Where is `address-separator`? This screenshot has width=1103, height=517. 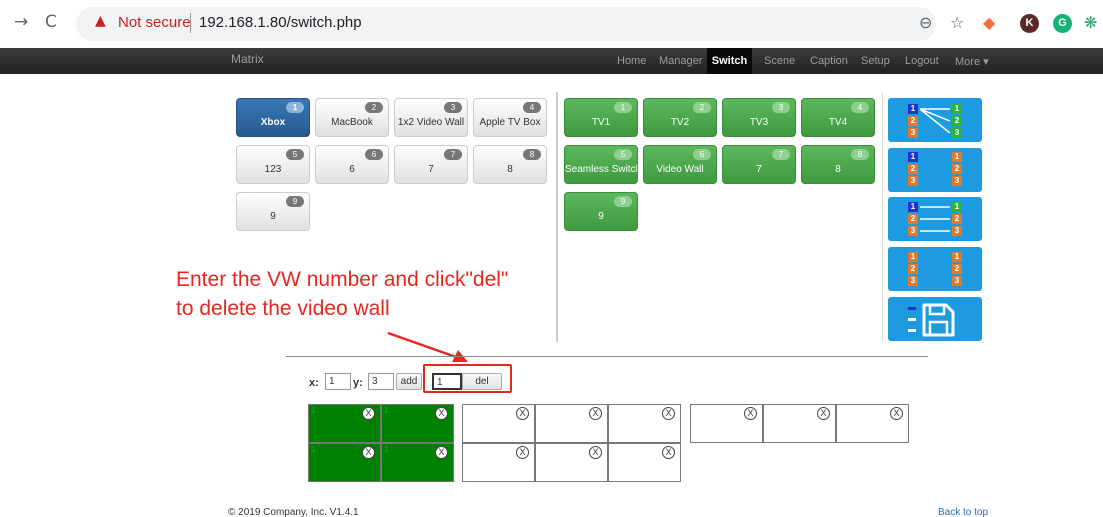
address-separator is located at coordinates (190, 23).